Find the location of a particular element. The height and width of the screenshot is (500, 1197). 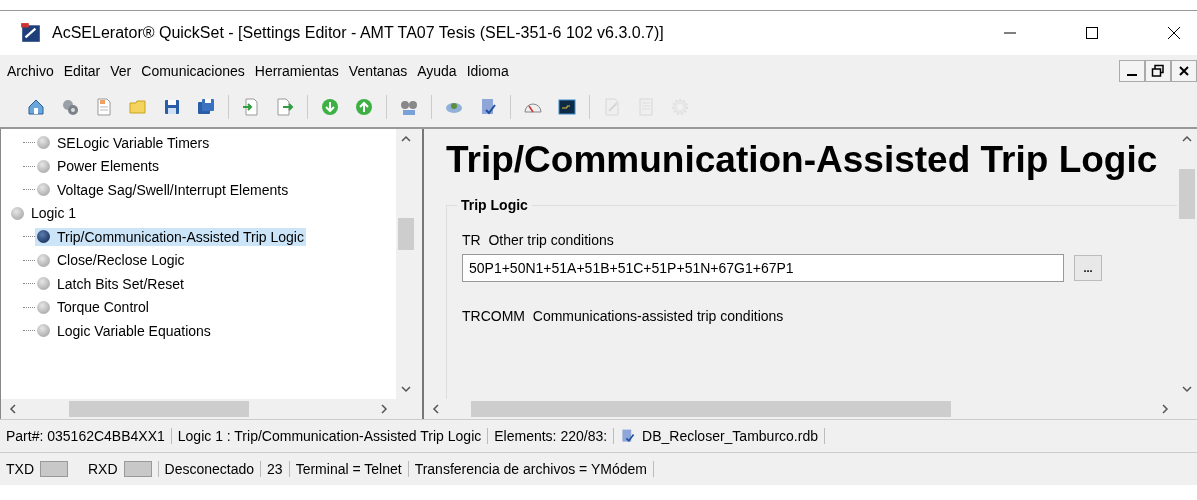

close-button is located at coordinates (1184, 71).